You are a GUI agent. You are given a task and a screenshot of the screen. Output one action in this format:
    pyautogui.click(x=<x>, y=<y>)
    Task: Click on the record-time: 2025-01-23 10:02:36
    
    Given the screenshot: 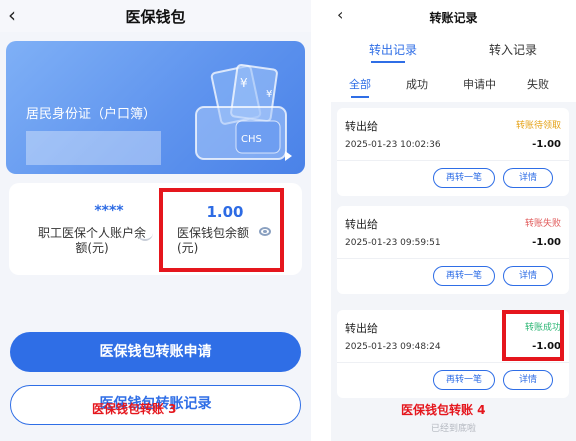 What is the action you would take?
    pyautogui.click(x=393, y=145)
    